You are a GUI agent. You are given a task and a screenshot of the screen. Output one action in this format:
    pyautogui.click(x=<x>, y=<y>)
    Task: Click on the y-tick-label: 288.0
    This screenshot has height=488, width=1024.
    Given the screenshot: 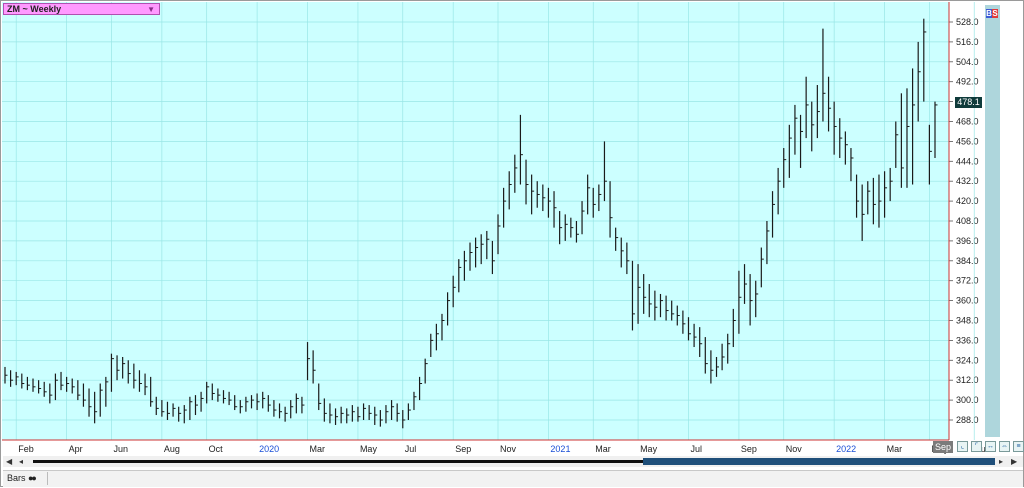 What is the action you would take?
    pyautogui.click(x=967, y=420)
    